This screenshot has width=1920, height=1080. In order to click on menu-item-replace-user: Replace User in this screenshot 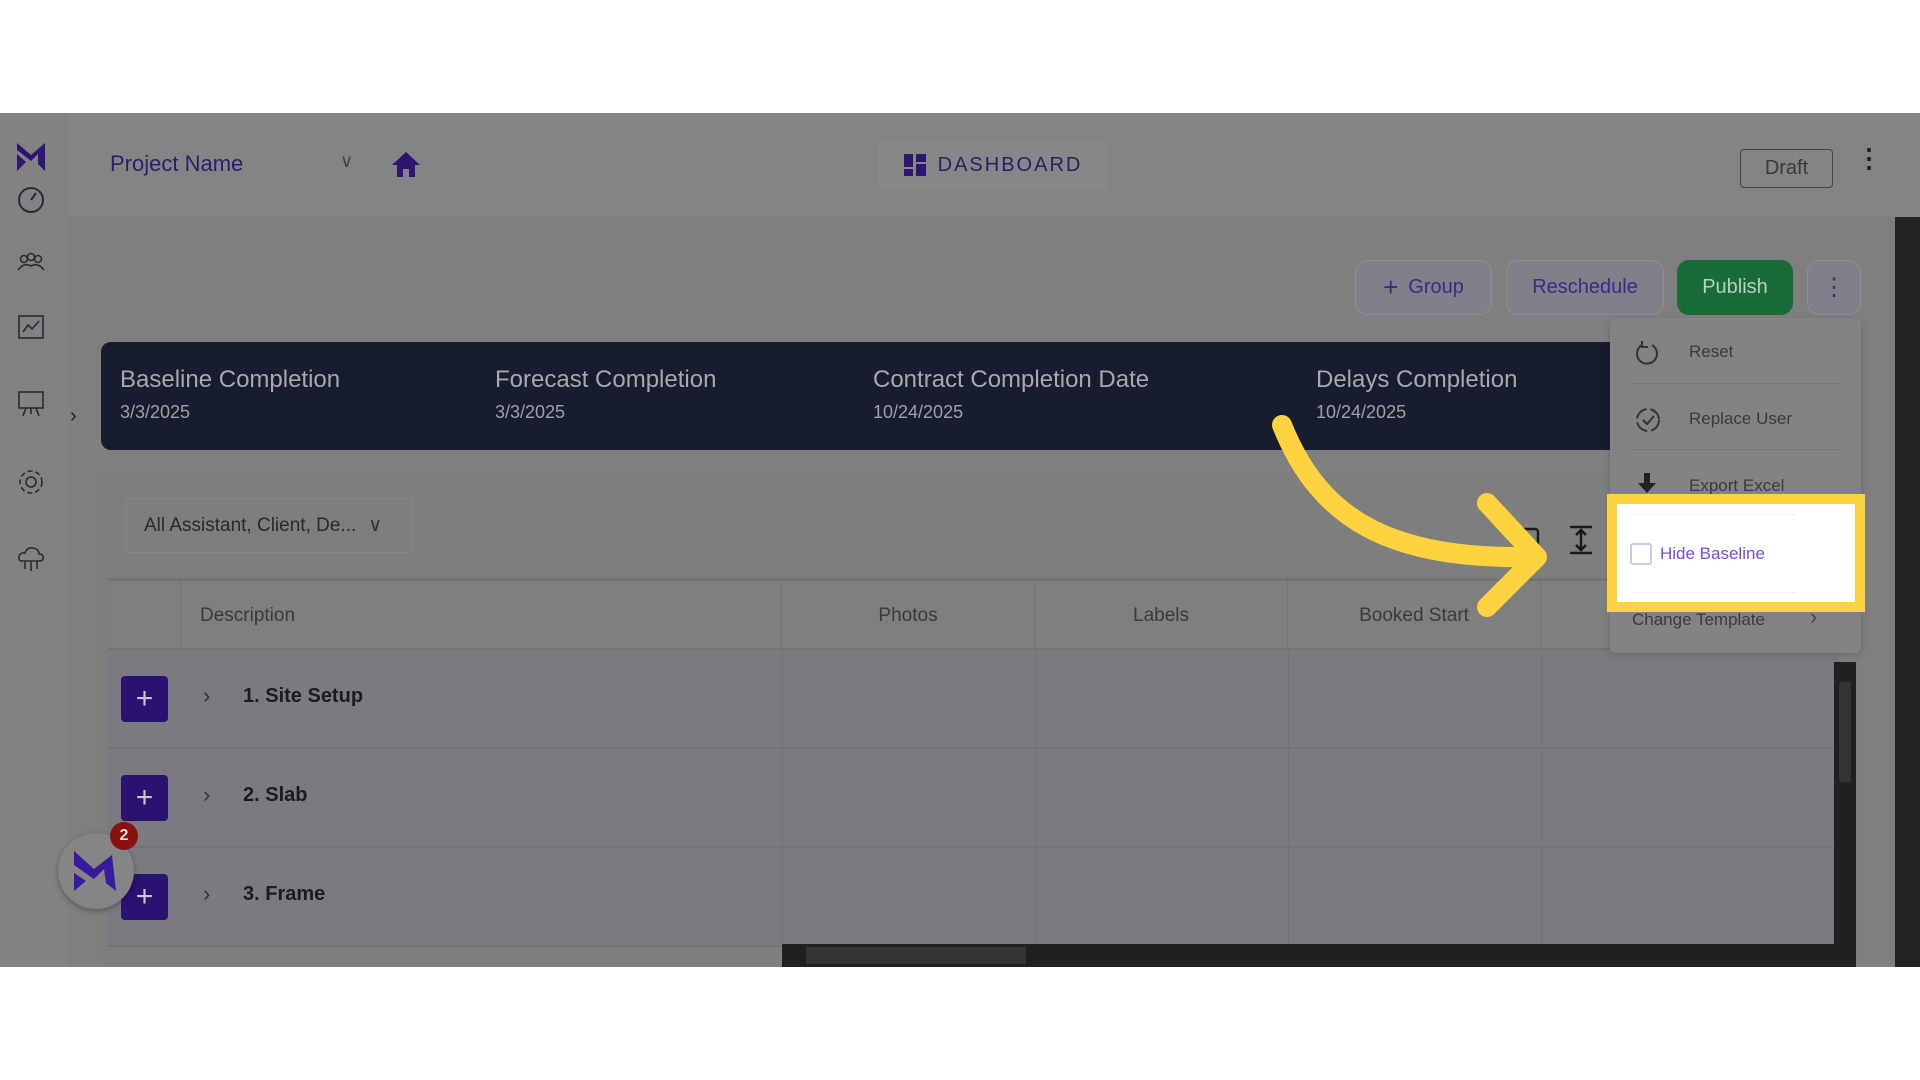, I will do `click(1740, 419)`.